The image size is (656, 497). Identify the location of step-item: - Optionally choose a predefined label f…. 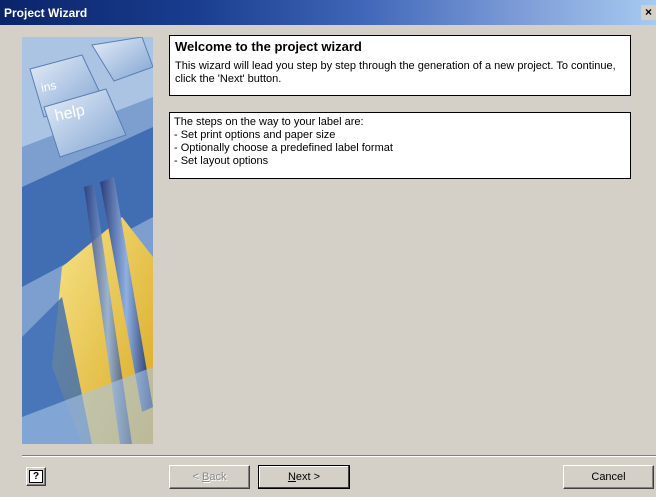
(283, 148).